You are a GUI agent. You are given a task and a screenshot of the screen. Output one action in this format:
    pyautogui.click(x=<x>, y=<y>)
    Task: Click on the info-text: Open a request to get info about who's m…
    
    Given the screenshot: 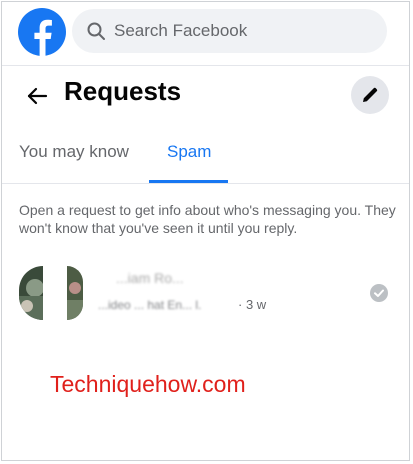 What is the action you would take?
    pyautogui.click(x=207, y=219)
    